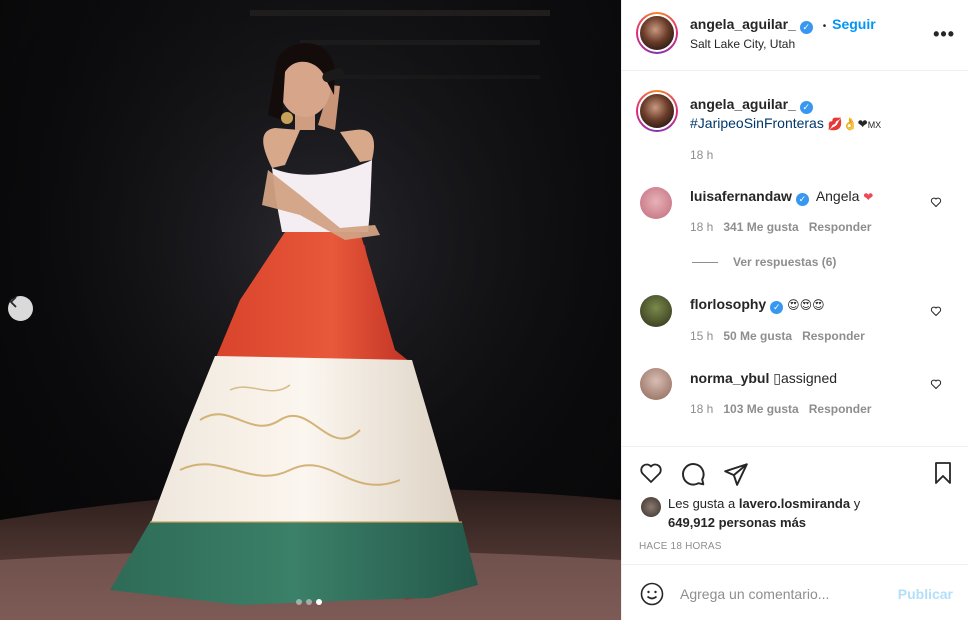  What do you see at coordinates (729, 378) in the screenshot?
I see `comment-username: norma_ybul` at bounding box center [729, 378].